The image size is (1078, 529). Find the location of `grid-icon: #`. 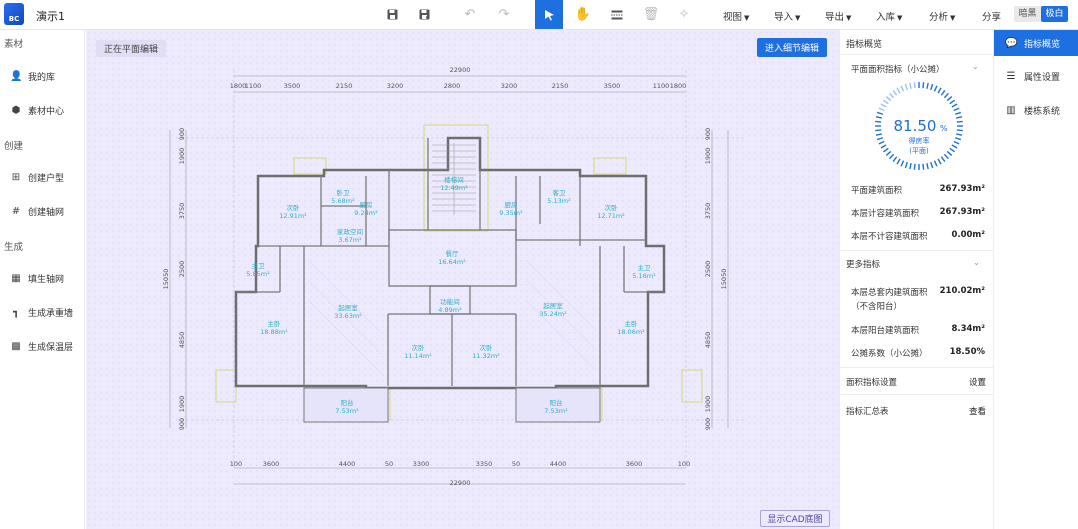

grid-icon: # is located at coordinates (16, 211).